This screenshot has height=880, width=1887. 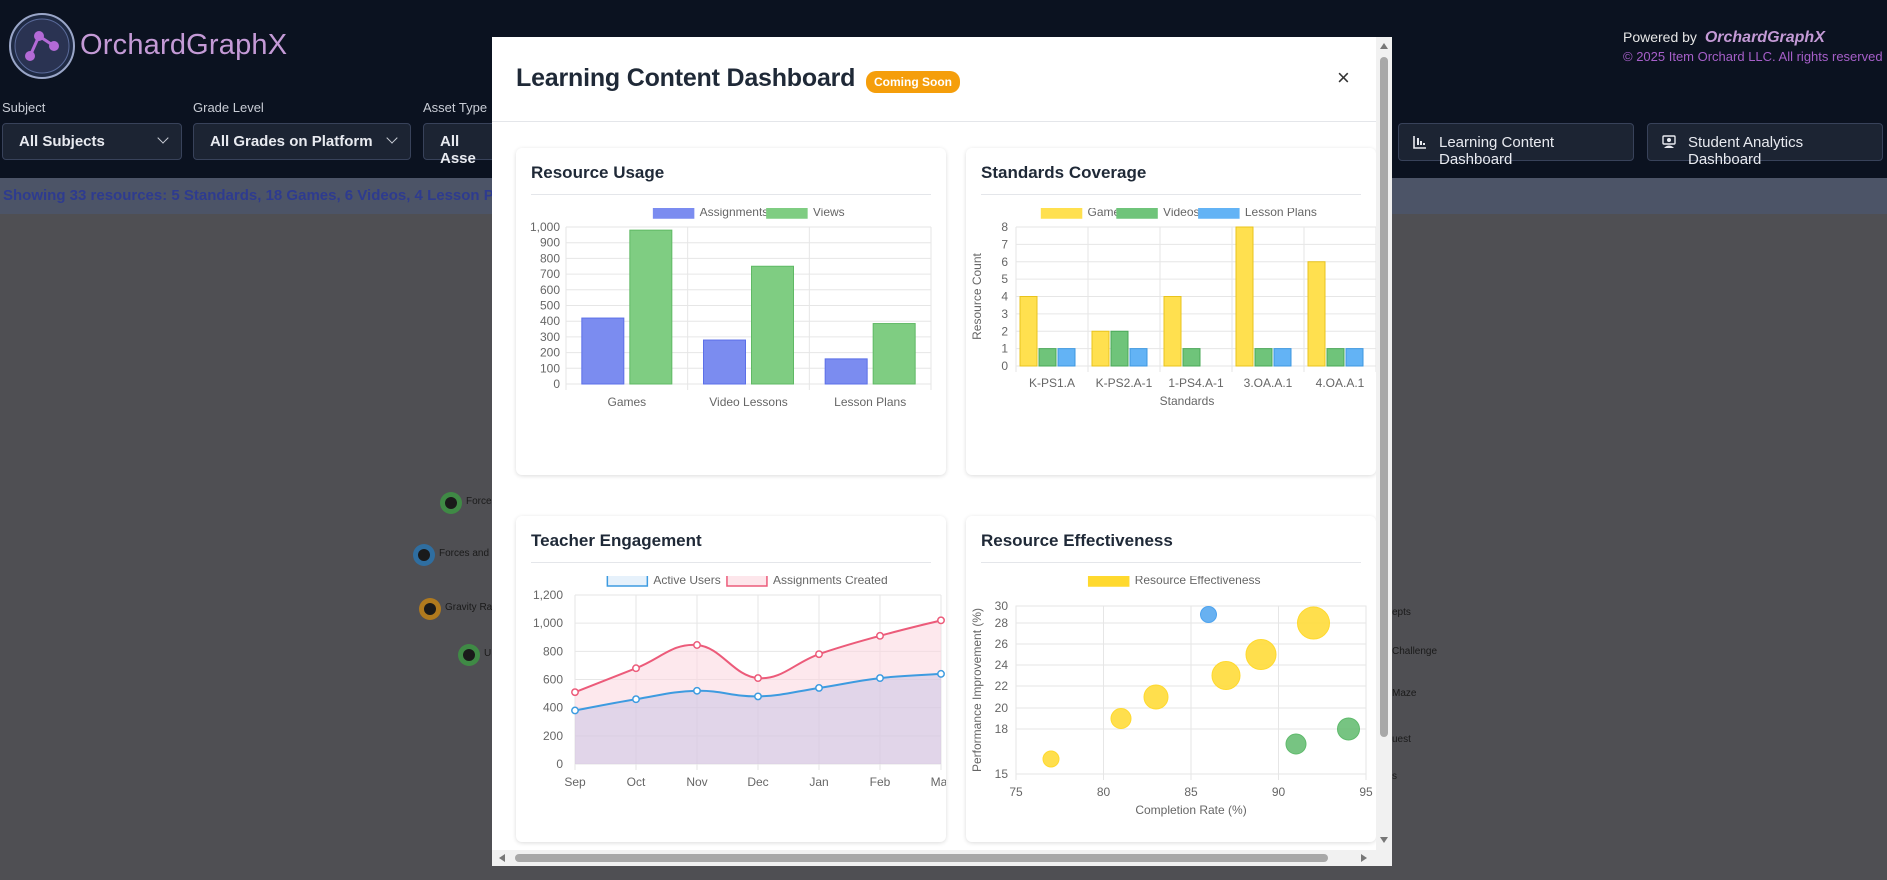 What do you see at coordinates (1384, 840) in the screenshot?
I see `scroll-down-icon` at bounding box center [1384, 840].